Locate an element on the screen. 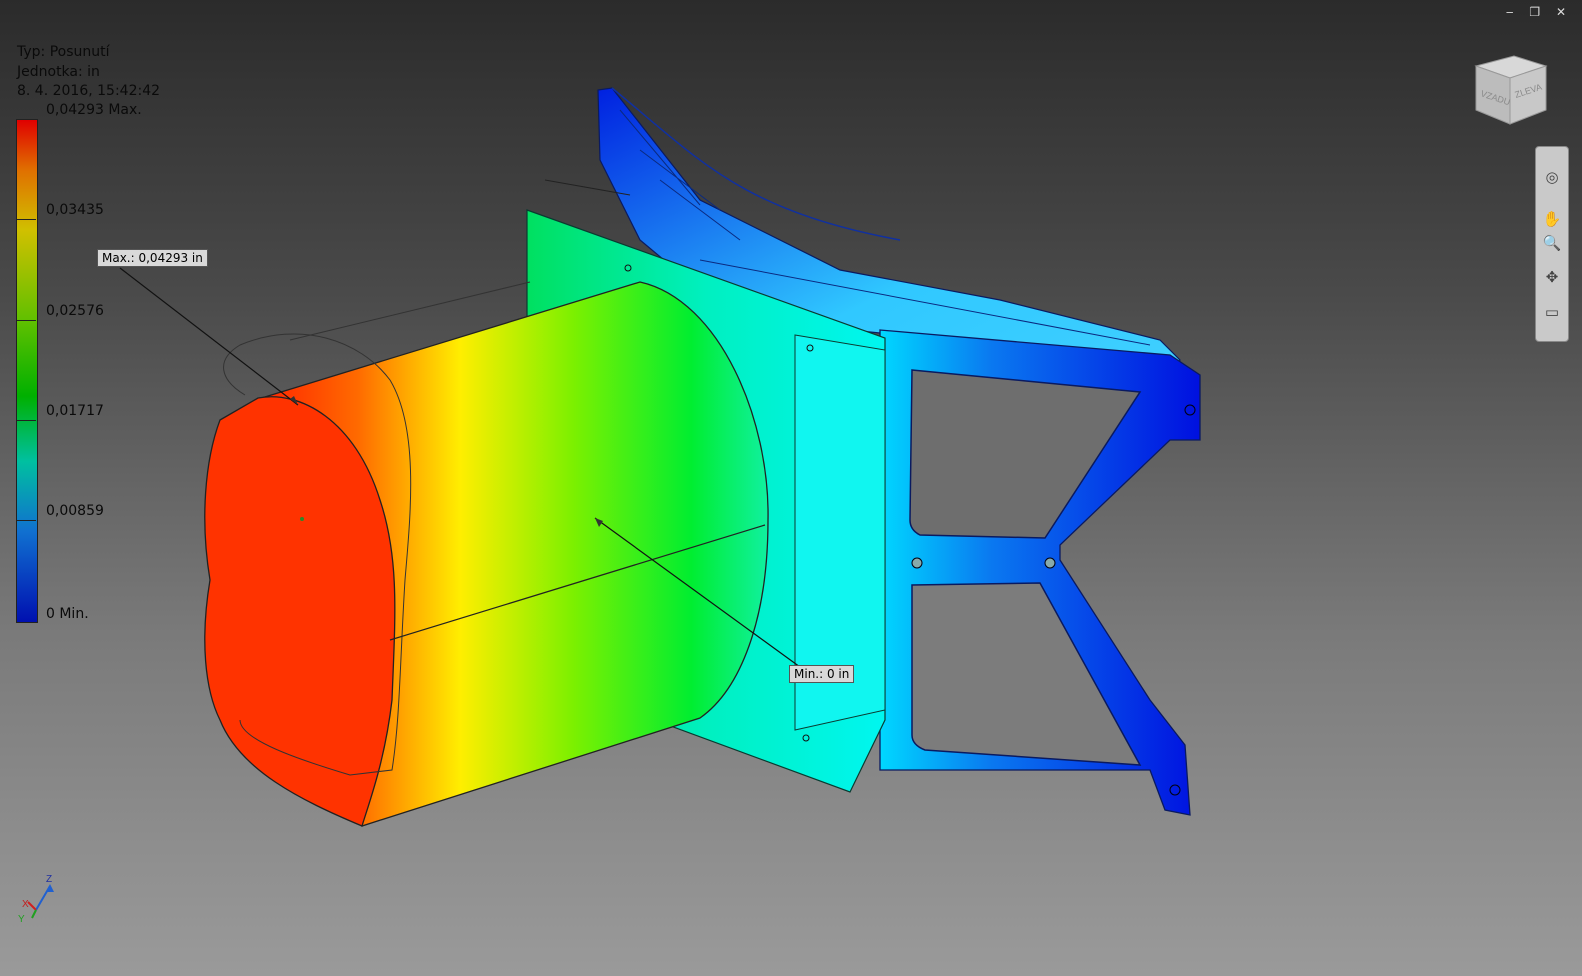 Image resolution: width=1582 pixels, height=976 pixels. axis-x-label: X is located at coordinates (25, 904).